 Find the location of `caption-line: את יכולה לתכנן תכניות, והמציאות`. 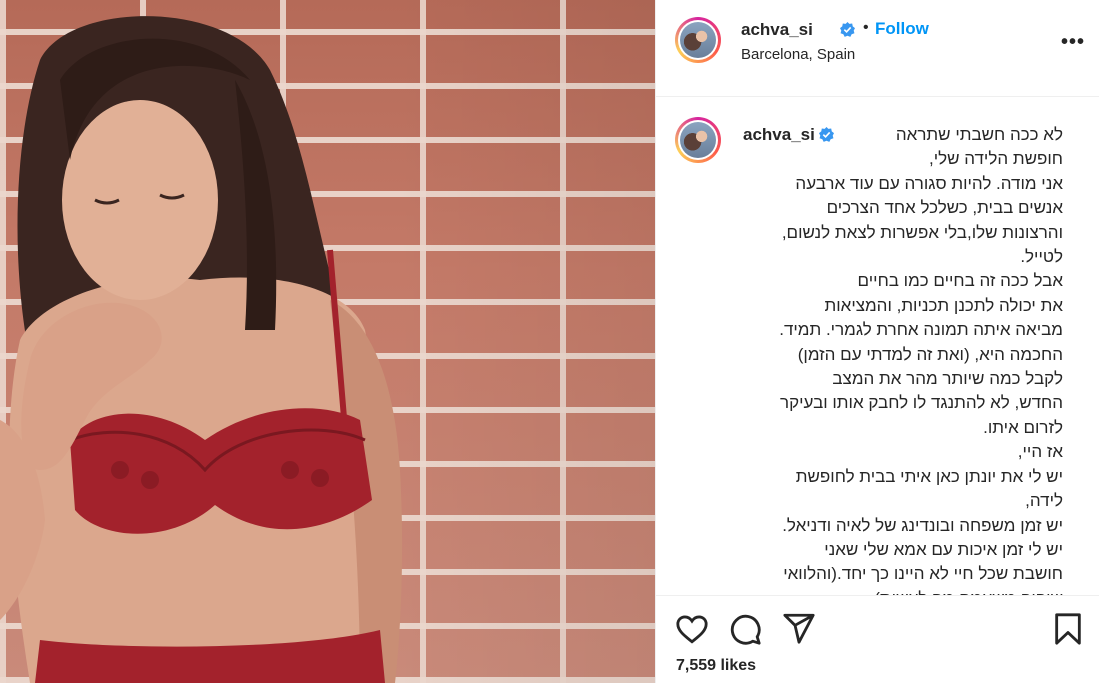

caption-line: את יכולה לתכנן תכניות, והמציאות is located at coordinates (943, 305).